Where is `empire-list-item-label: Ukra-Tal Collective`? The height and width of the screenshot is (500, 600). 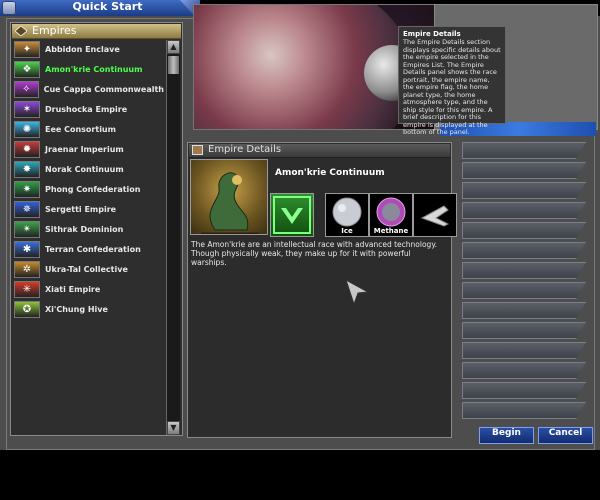
empire-list-item-label: Ukra-Tal Collective is located at coordinates (86, 269).